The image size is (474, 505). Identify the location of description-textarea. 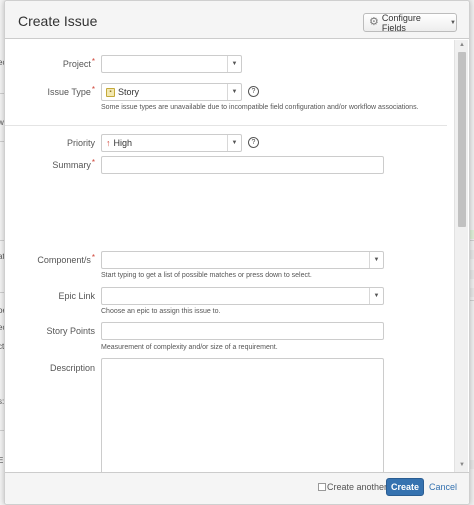
(242, 415).